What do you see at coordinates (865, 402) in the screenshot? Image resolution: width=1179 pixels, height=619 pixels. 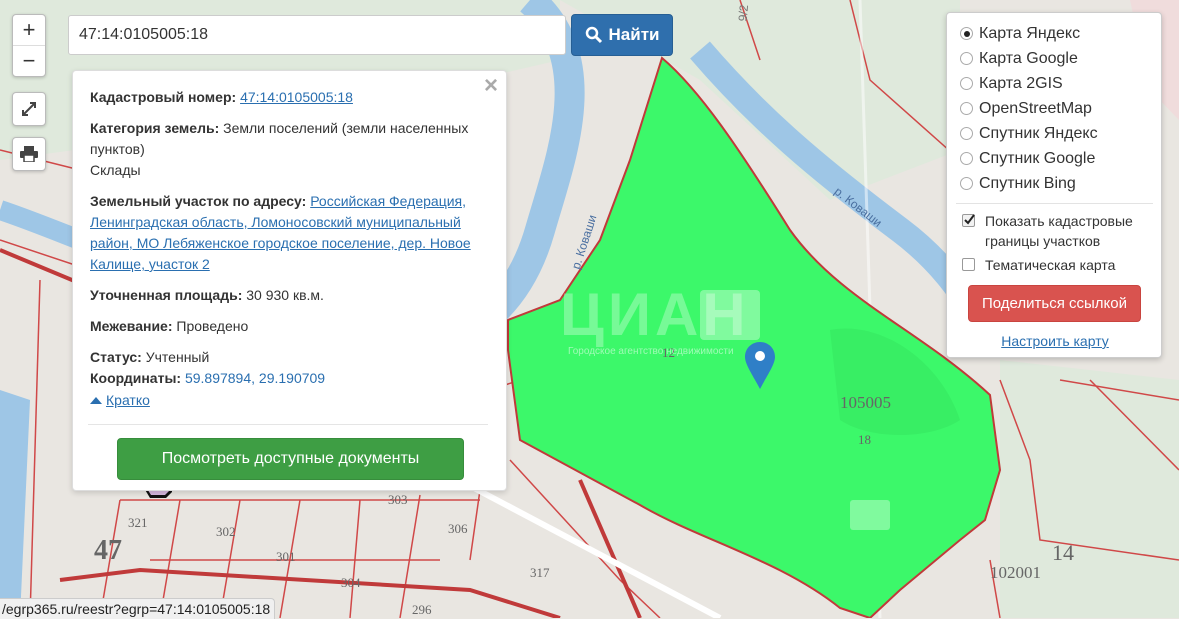 I see `map-label-quarter: 105005` at bounding box center [865, 402].